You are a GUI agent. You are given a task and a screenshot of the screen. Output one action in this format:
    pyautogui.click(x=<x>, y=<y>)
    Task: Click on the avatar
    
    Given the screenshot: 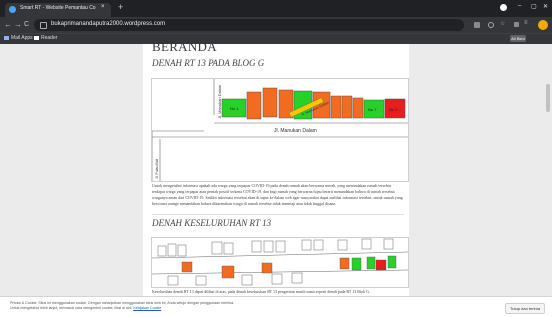 What is the action you would take?
    pyautogui.click(x=543, y=25)
    